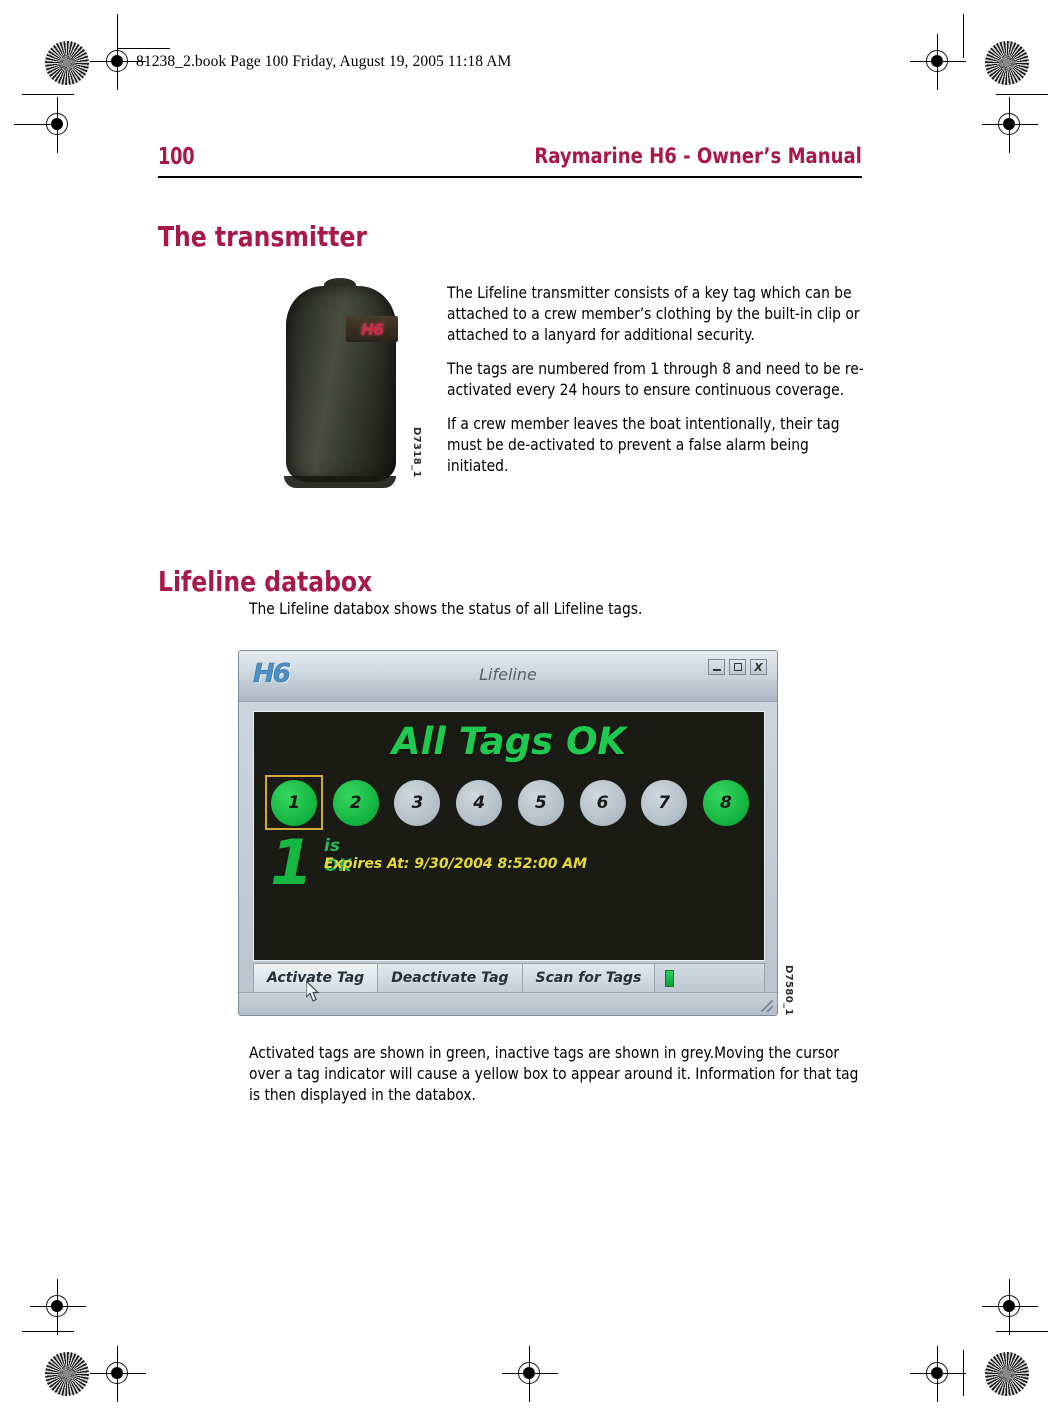  What do you see at coordinates (964, 1373) in the screenshot?
I see `trim-line-bottom-right-v` at bounding box center [964, 1373].